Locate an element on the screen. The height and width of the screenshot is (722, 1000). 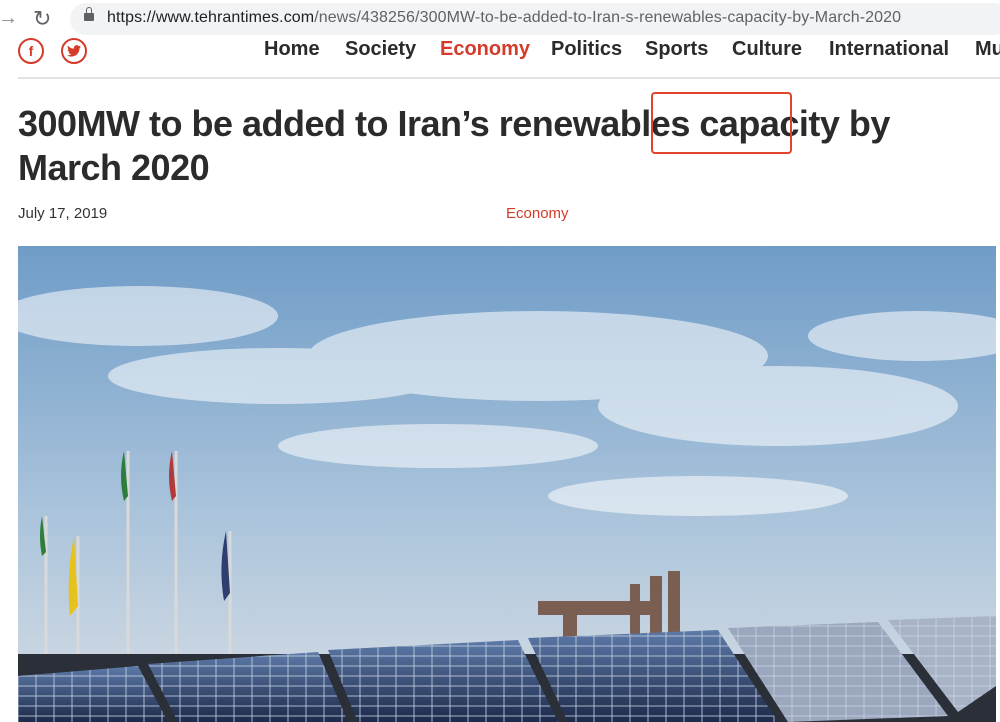
article-date: July 17, 2019 is located at coordinates (63, 213).